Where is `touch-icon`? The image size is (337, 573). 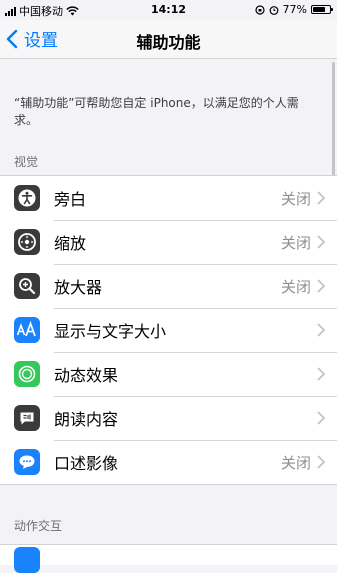
touch-icon is located at coordinates (27, 560).